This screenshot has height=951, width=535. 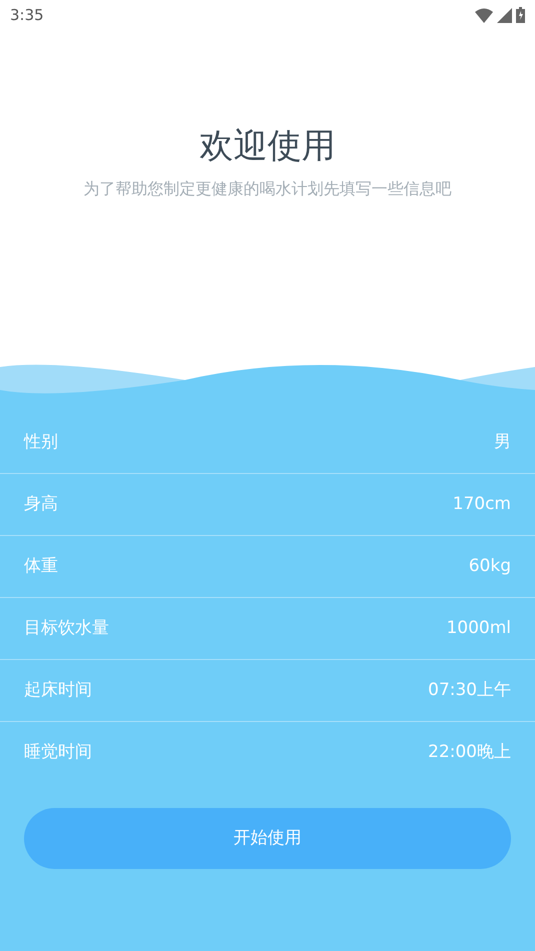 I want to click on form-row: 睡觉时间 22:00晚上, so click(x=267, y=753).